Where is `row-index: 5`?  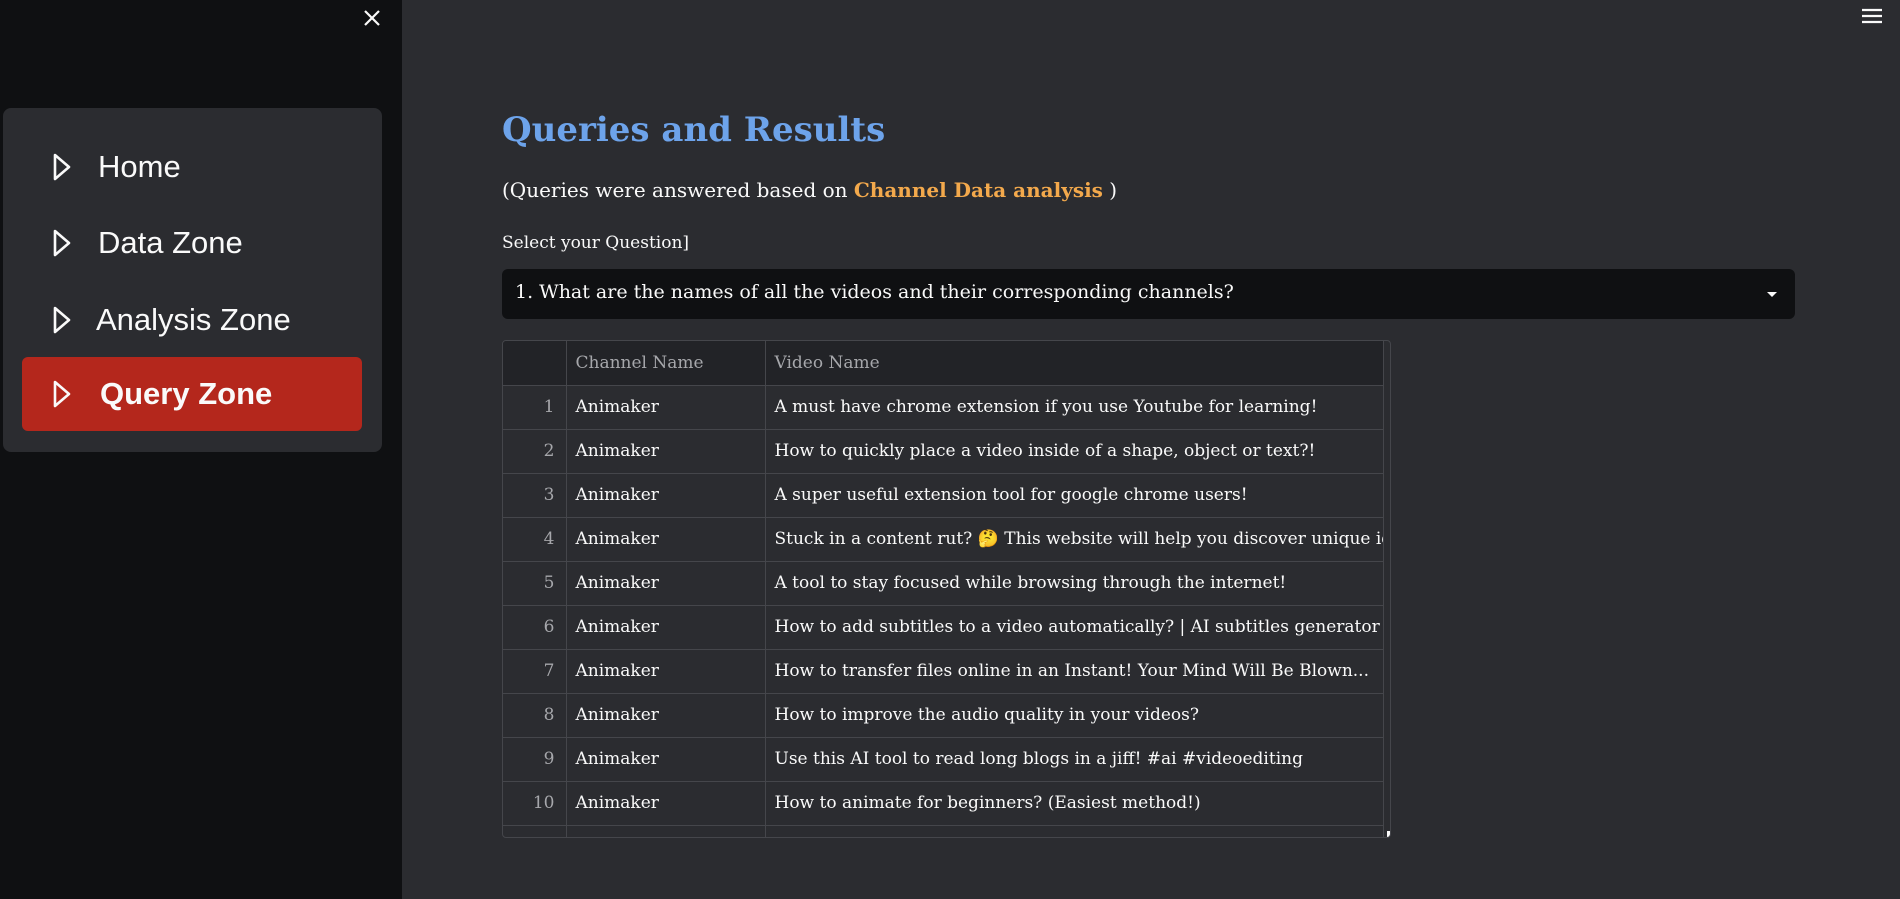 row-index: 5 is located at coordinates (535, 583).